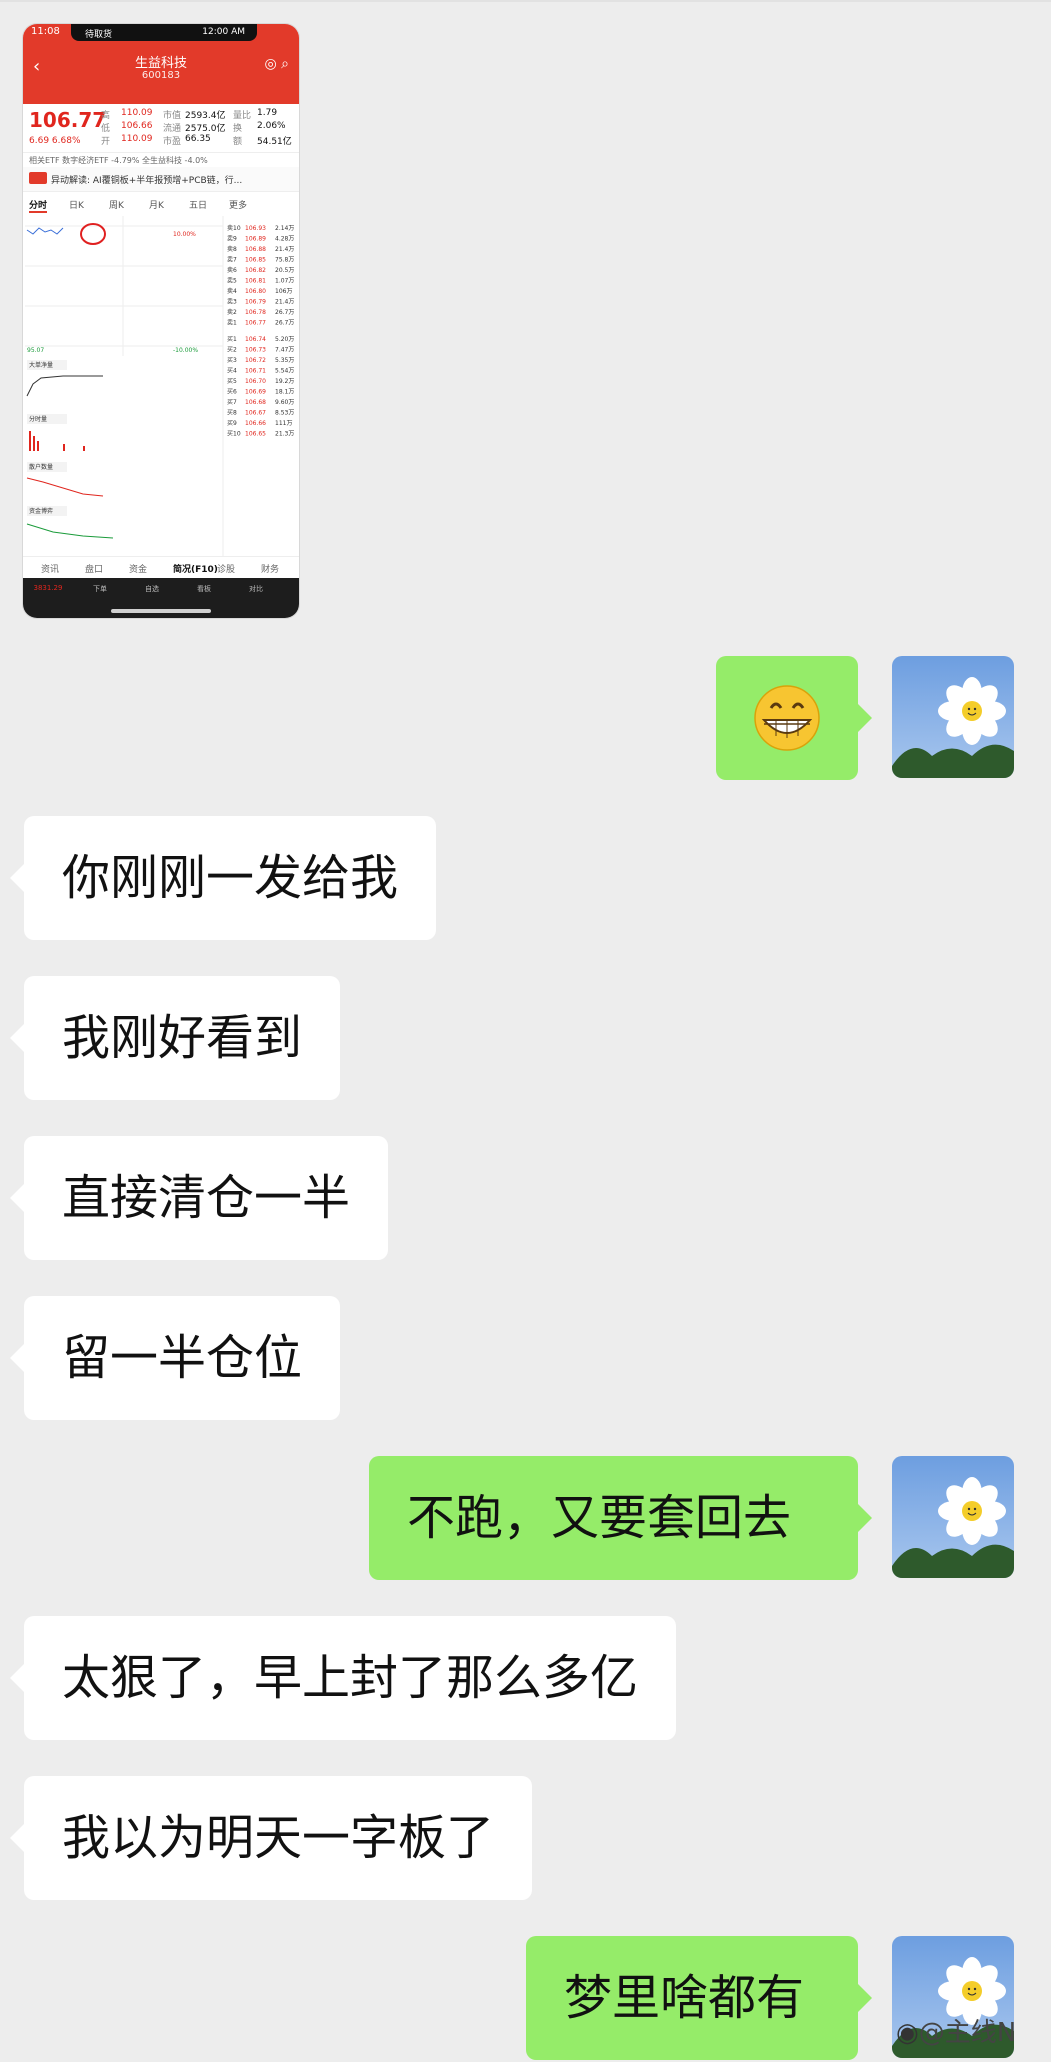  I want to click on quote-cell: 110.09, so click(137, 139).